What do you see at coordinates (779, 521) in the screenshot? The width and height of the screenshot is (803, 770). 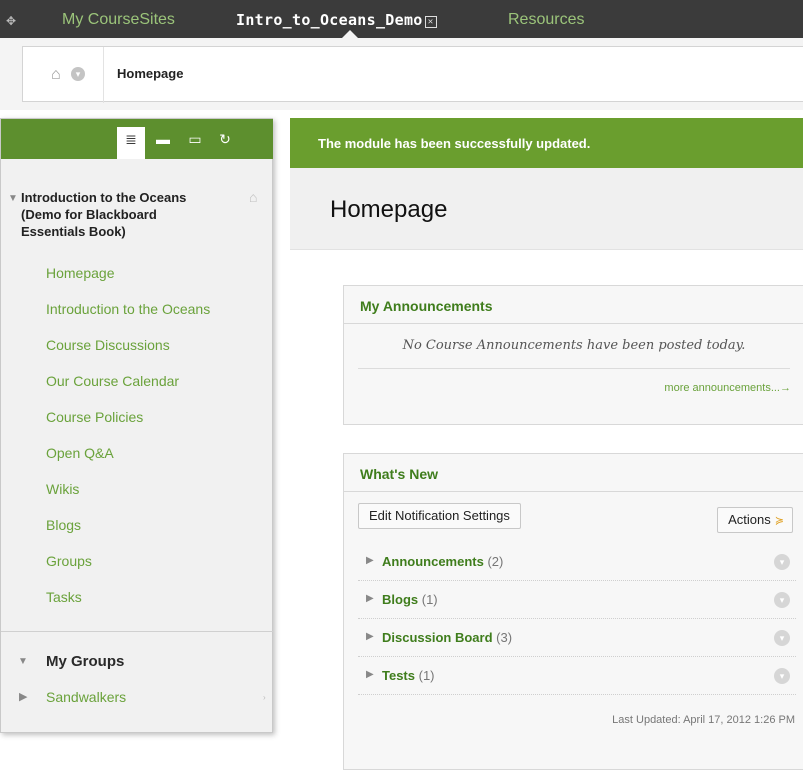 I see `double-chevron-down-icon: ≽` at bounding box center [779, 521].